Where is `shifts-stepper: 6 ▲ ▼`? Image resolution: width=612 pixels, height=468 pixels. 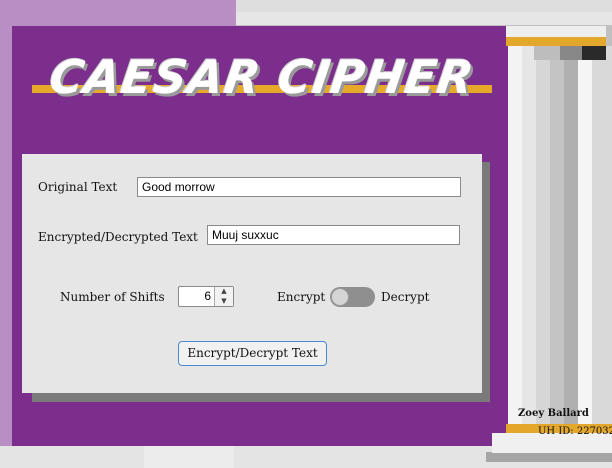
shifts-stepper: 6 ▲ ▼ is located at coordinates (206, 296).